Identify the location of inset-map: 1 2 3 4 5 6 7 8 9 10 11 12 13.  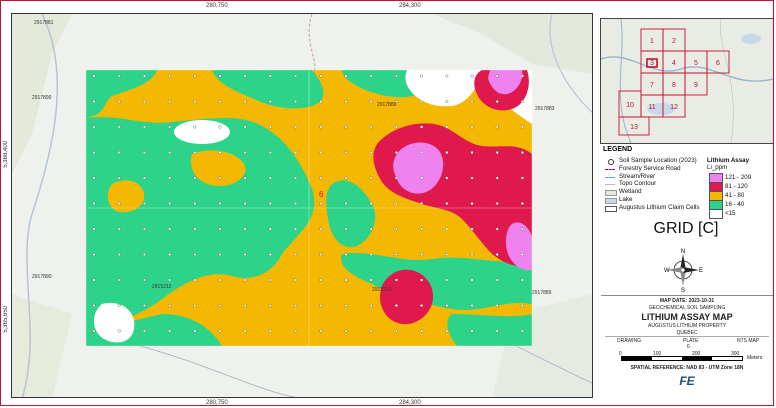
(686, 81).